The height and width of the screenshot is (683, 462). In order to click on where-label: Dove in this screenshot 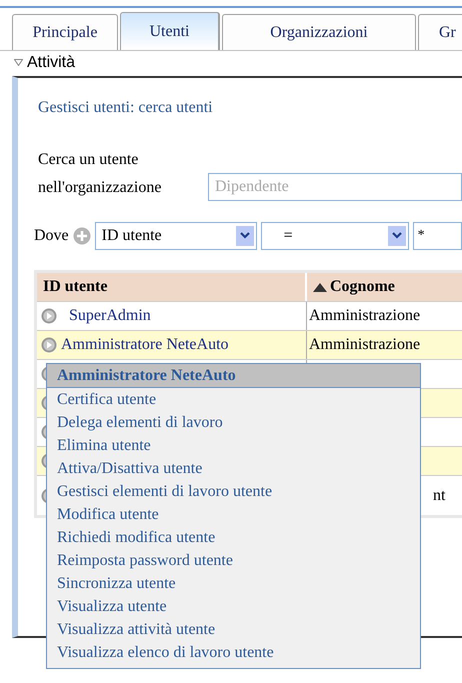, I will do `click(51, 236)`.